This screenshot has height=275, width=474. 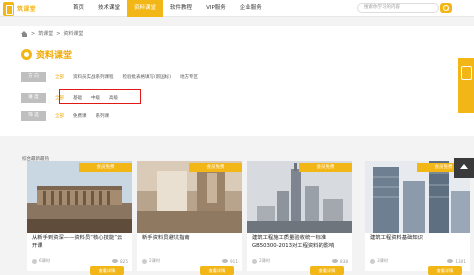 What do you see at coordinates (124, 261) in the screenshot?
I see `views-count: 825` at bounding box center [124, 261].